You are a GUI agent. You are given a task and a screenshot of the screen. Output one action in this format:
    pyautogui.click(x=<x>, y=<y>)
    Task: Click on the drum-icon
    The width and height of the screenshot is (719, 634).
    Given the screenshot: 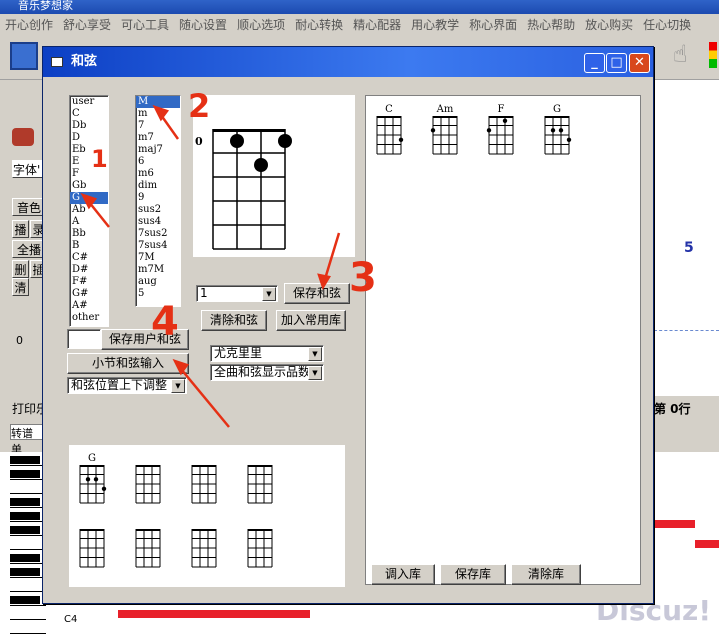 What is the action you would take?
    pyautogui.click(x=23, y=137)
    